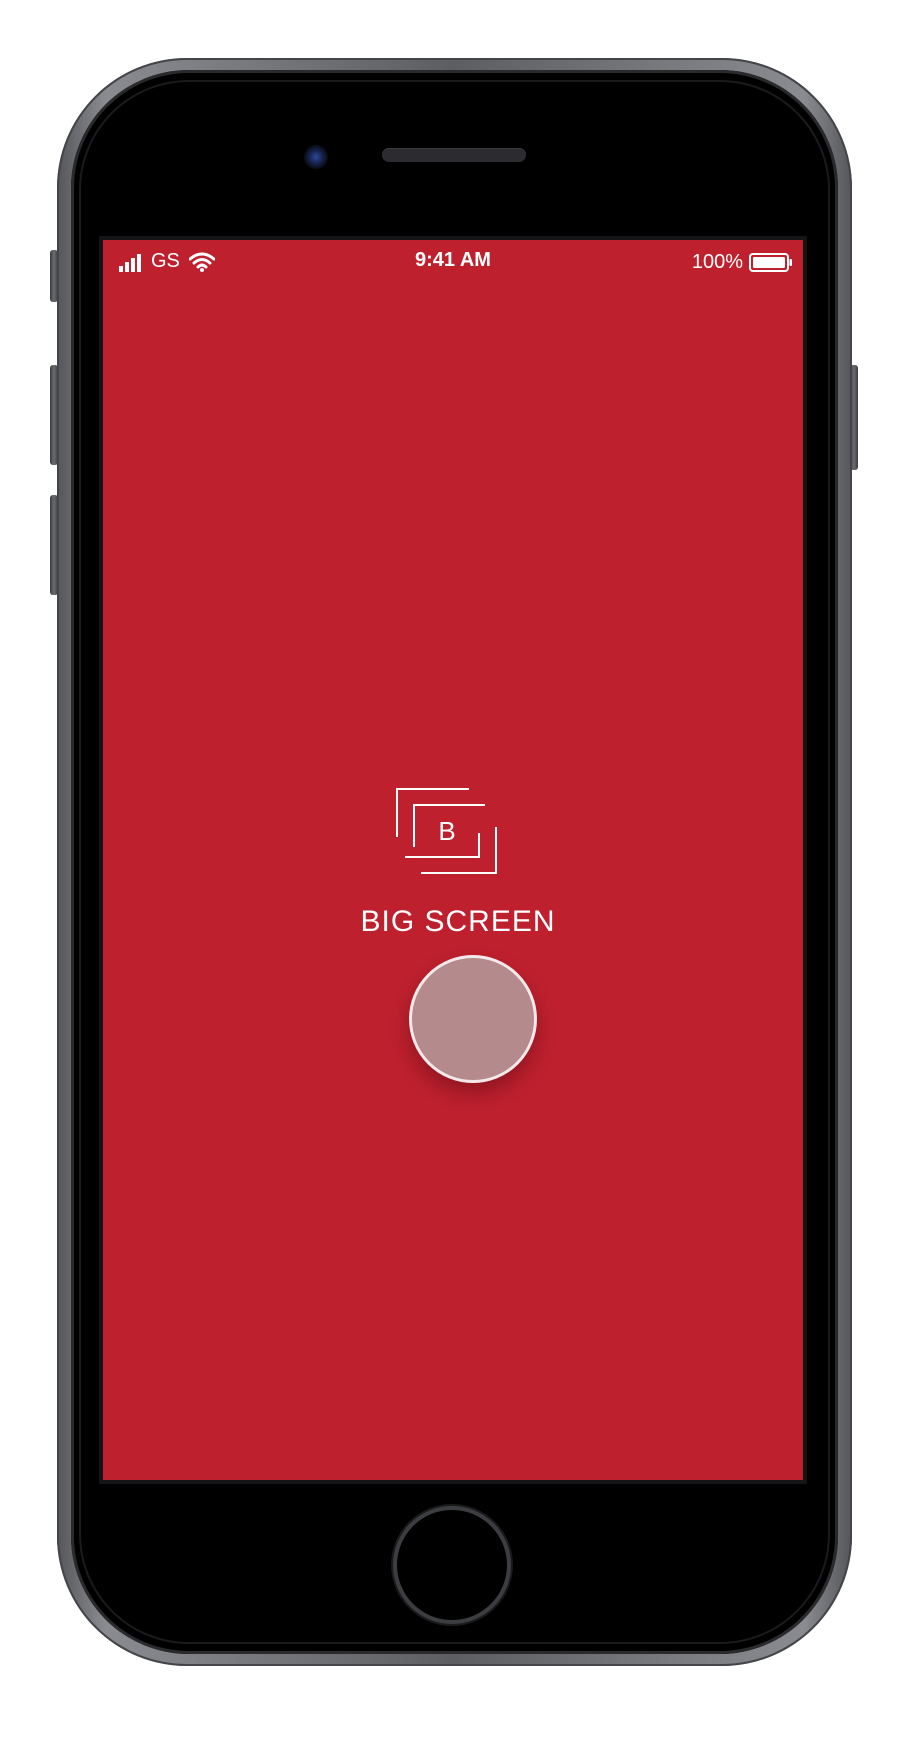 The width and height of the screenshot is (923, 1737). Describe the element at coordinates (454, 155) in the screenshot. I see `earpiece-speaker` at that location.